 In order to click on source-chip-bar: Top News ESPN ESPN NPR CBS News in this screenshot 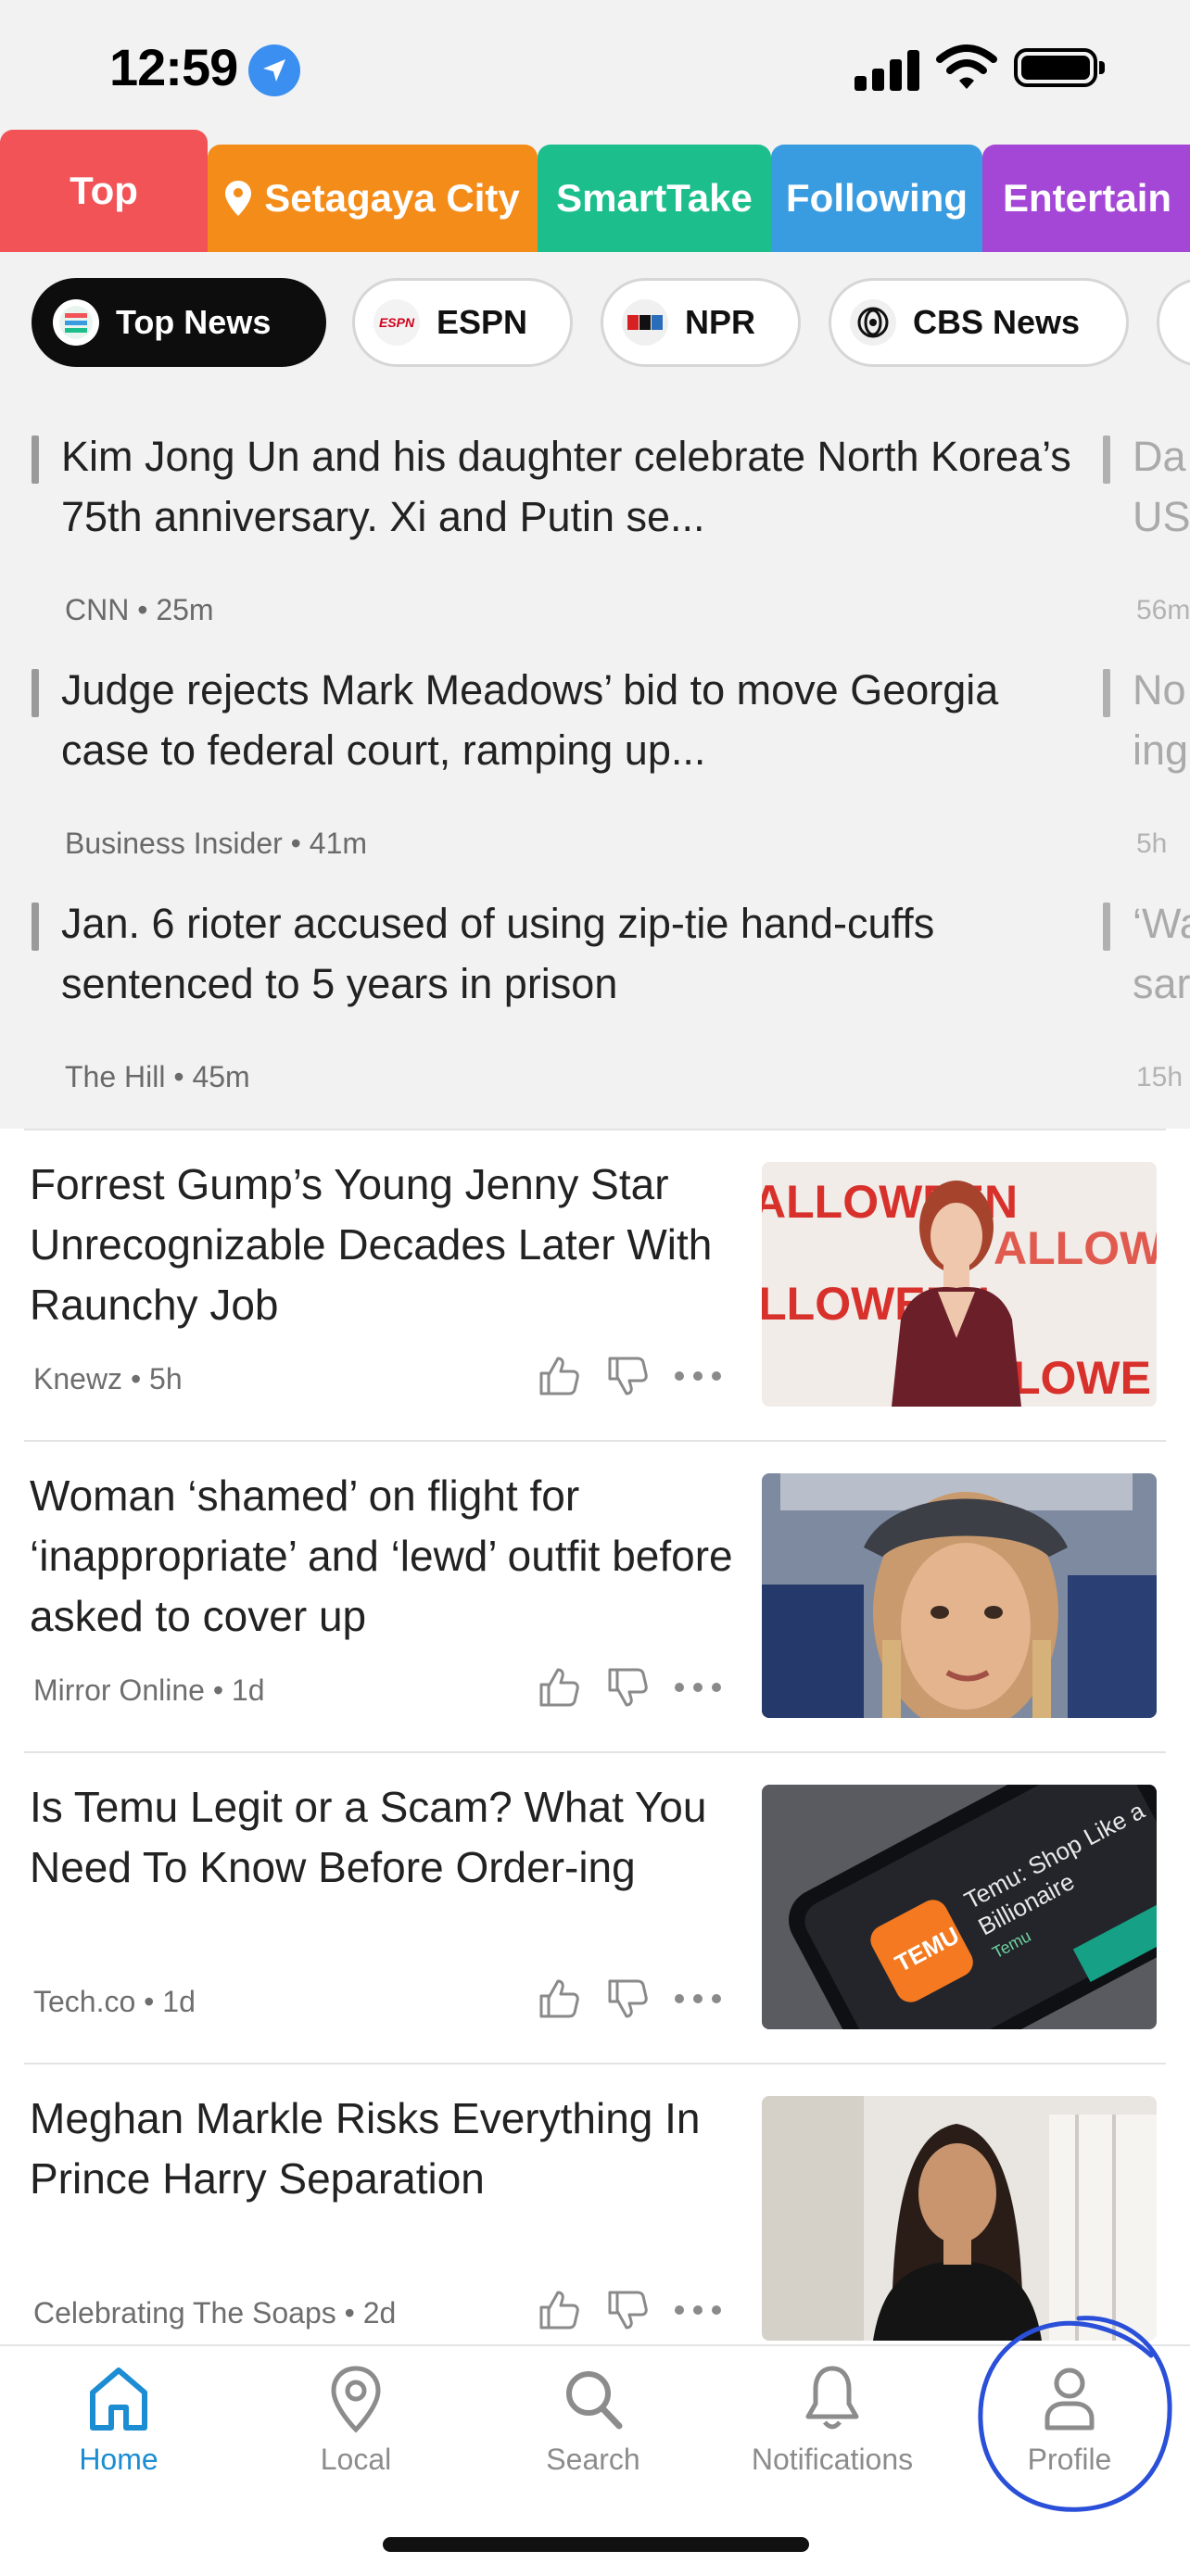, I will do `click(595, 324)`.